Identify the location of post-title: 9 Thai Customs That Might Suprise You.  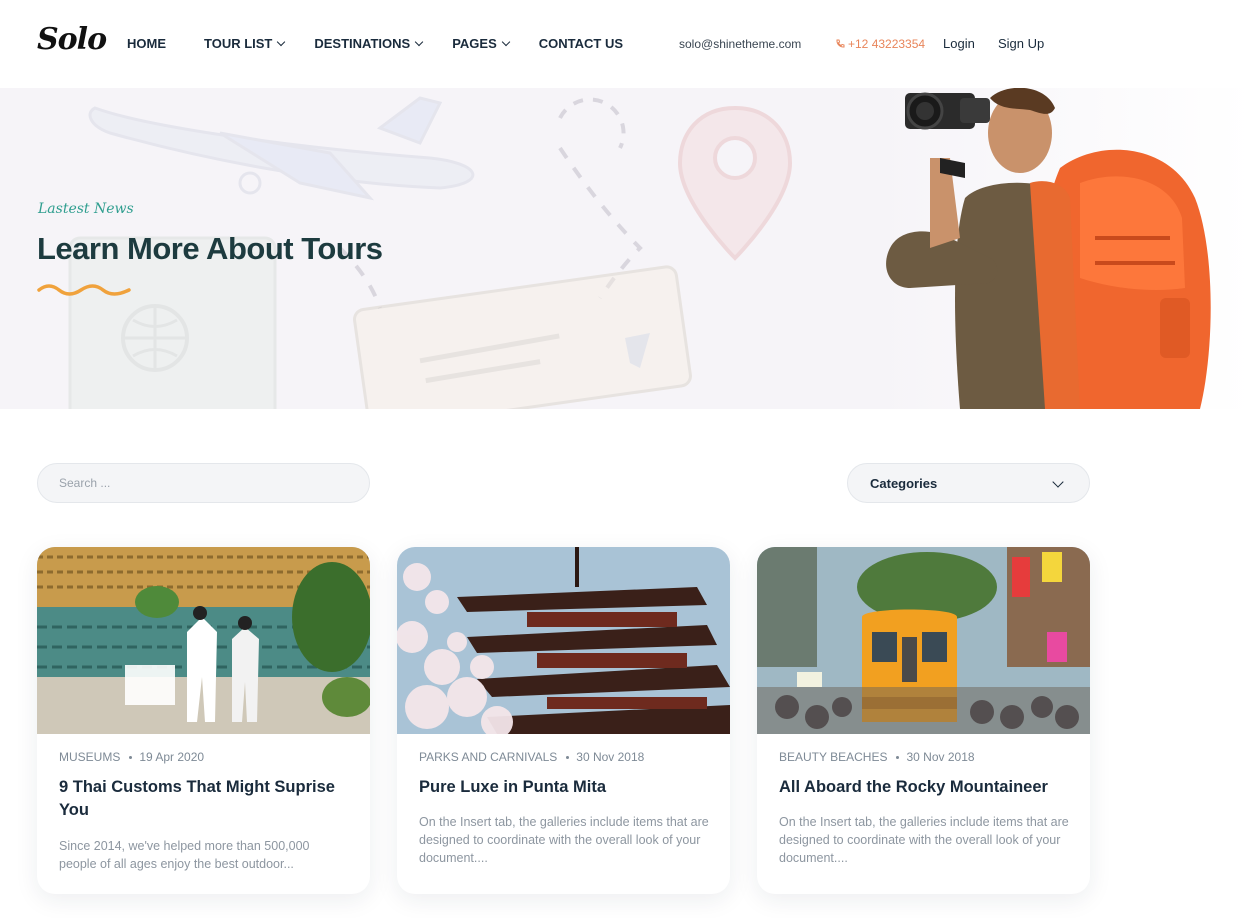
(209, 799).